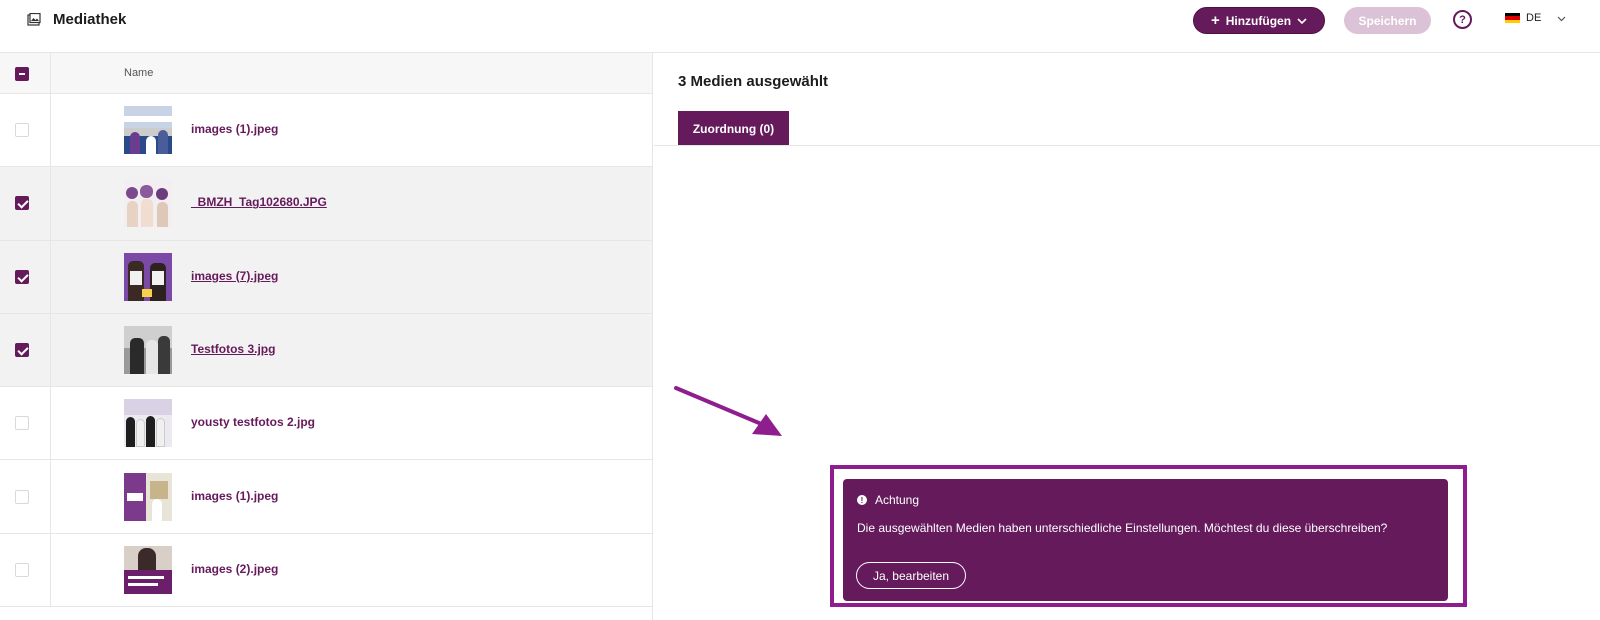  I want to click on language-label: DE, so click(1534, 18).